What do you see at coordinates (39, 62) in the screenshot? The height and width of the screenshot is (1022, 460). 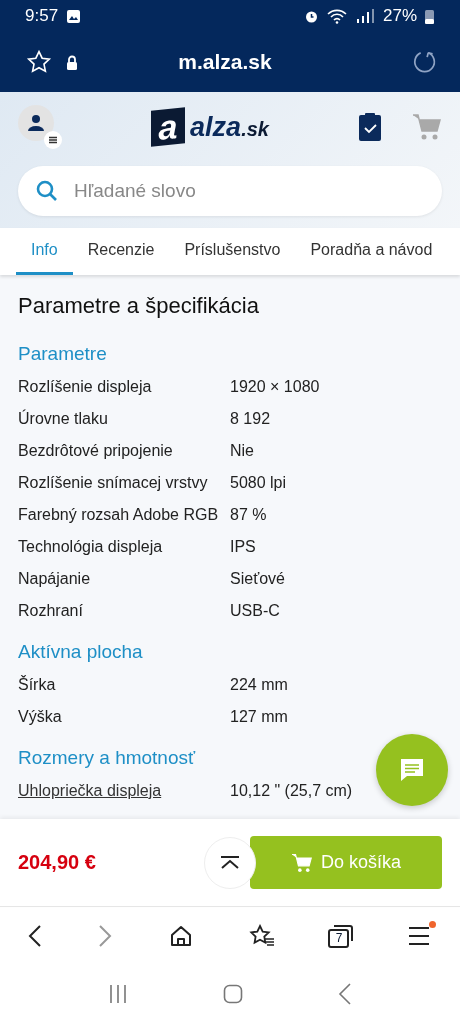 I see `star-icon` at bounding box center [39, 62].